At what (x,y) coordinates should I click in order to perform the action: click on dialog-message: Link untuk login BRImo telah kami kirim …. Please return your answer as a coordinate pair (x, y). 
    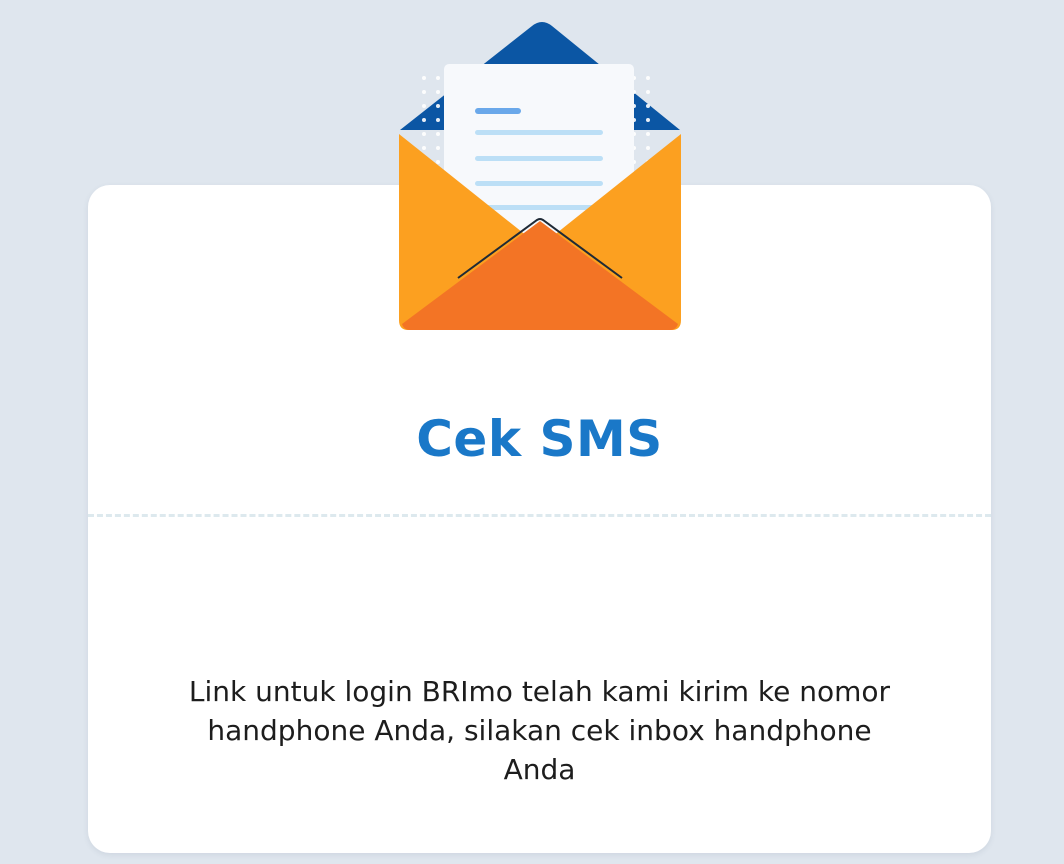
    Looking at the image, I should click on (539, 730).